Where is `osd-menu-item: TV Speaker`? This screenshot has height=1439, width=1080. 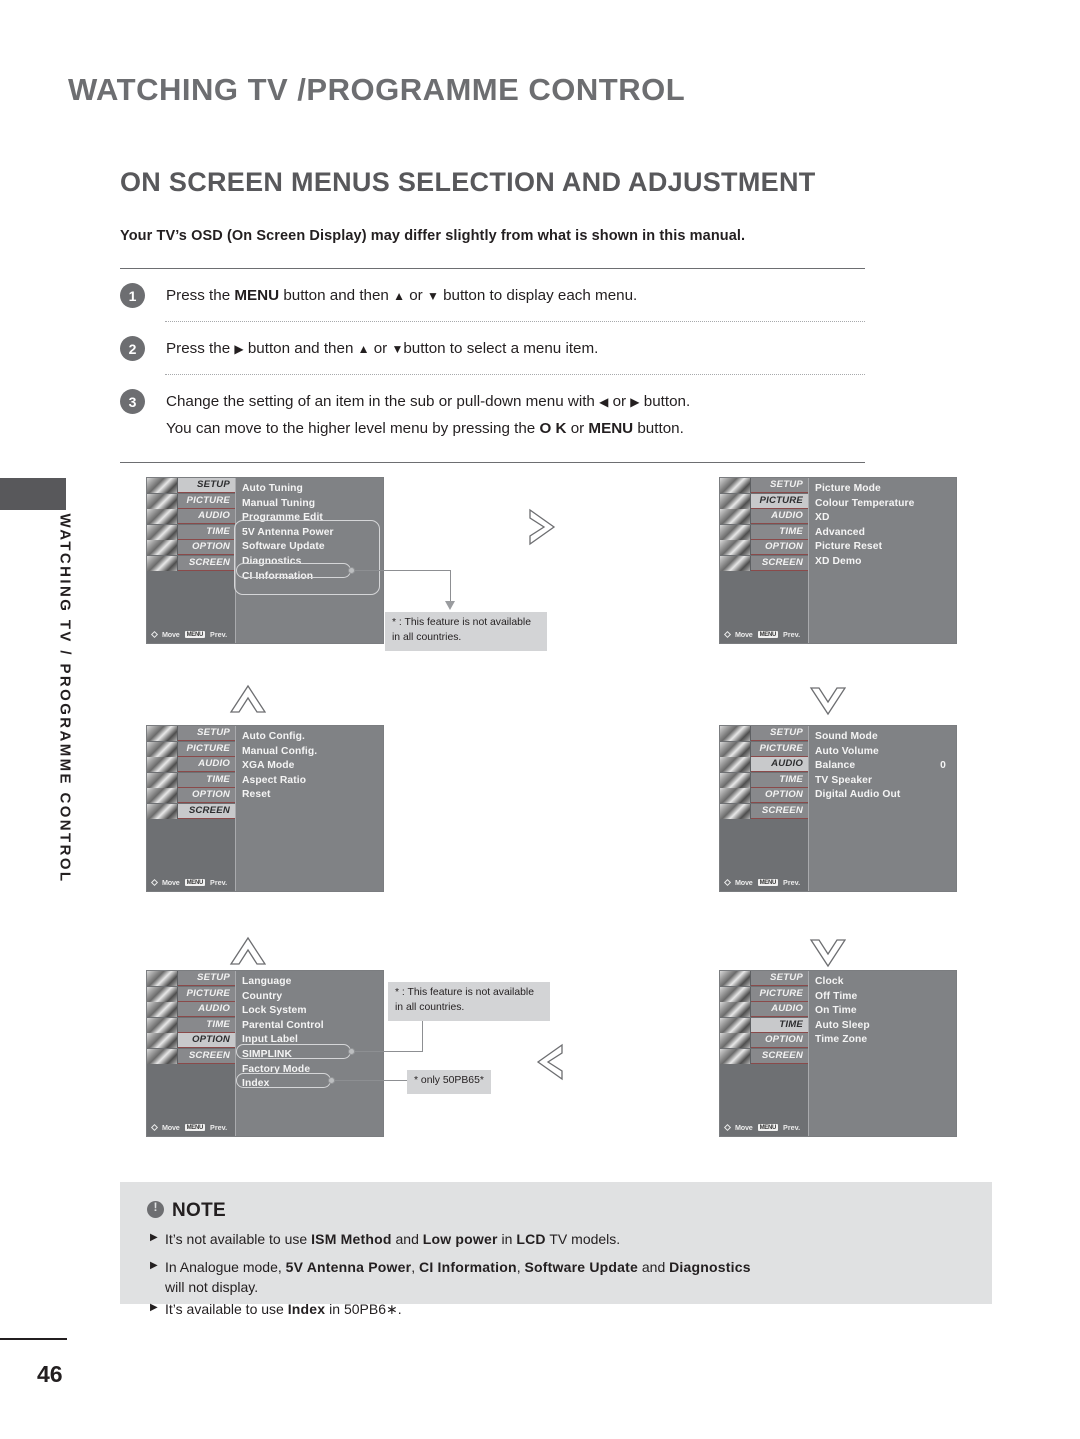 osd-menu-item: TV Speaker is located at coordinates (885, 781).